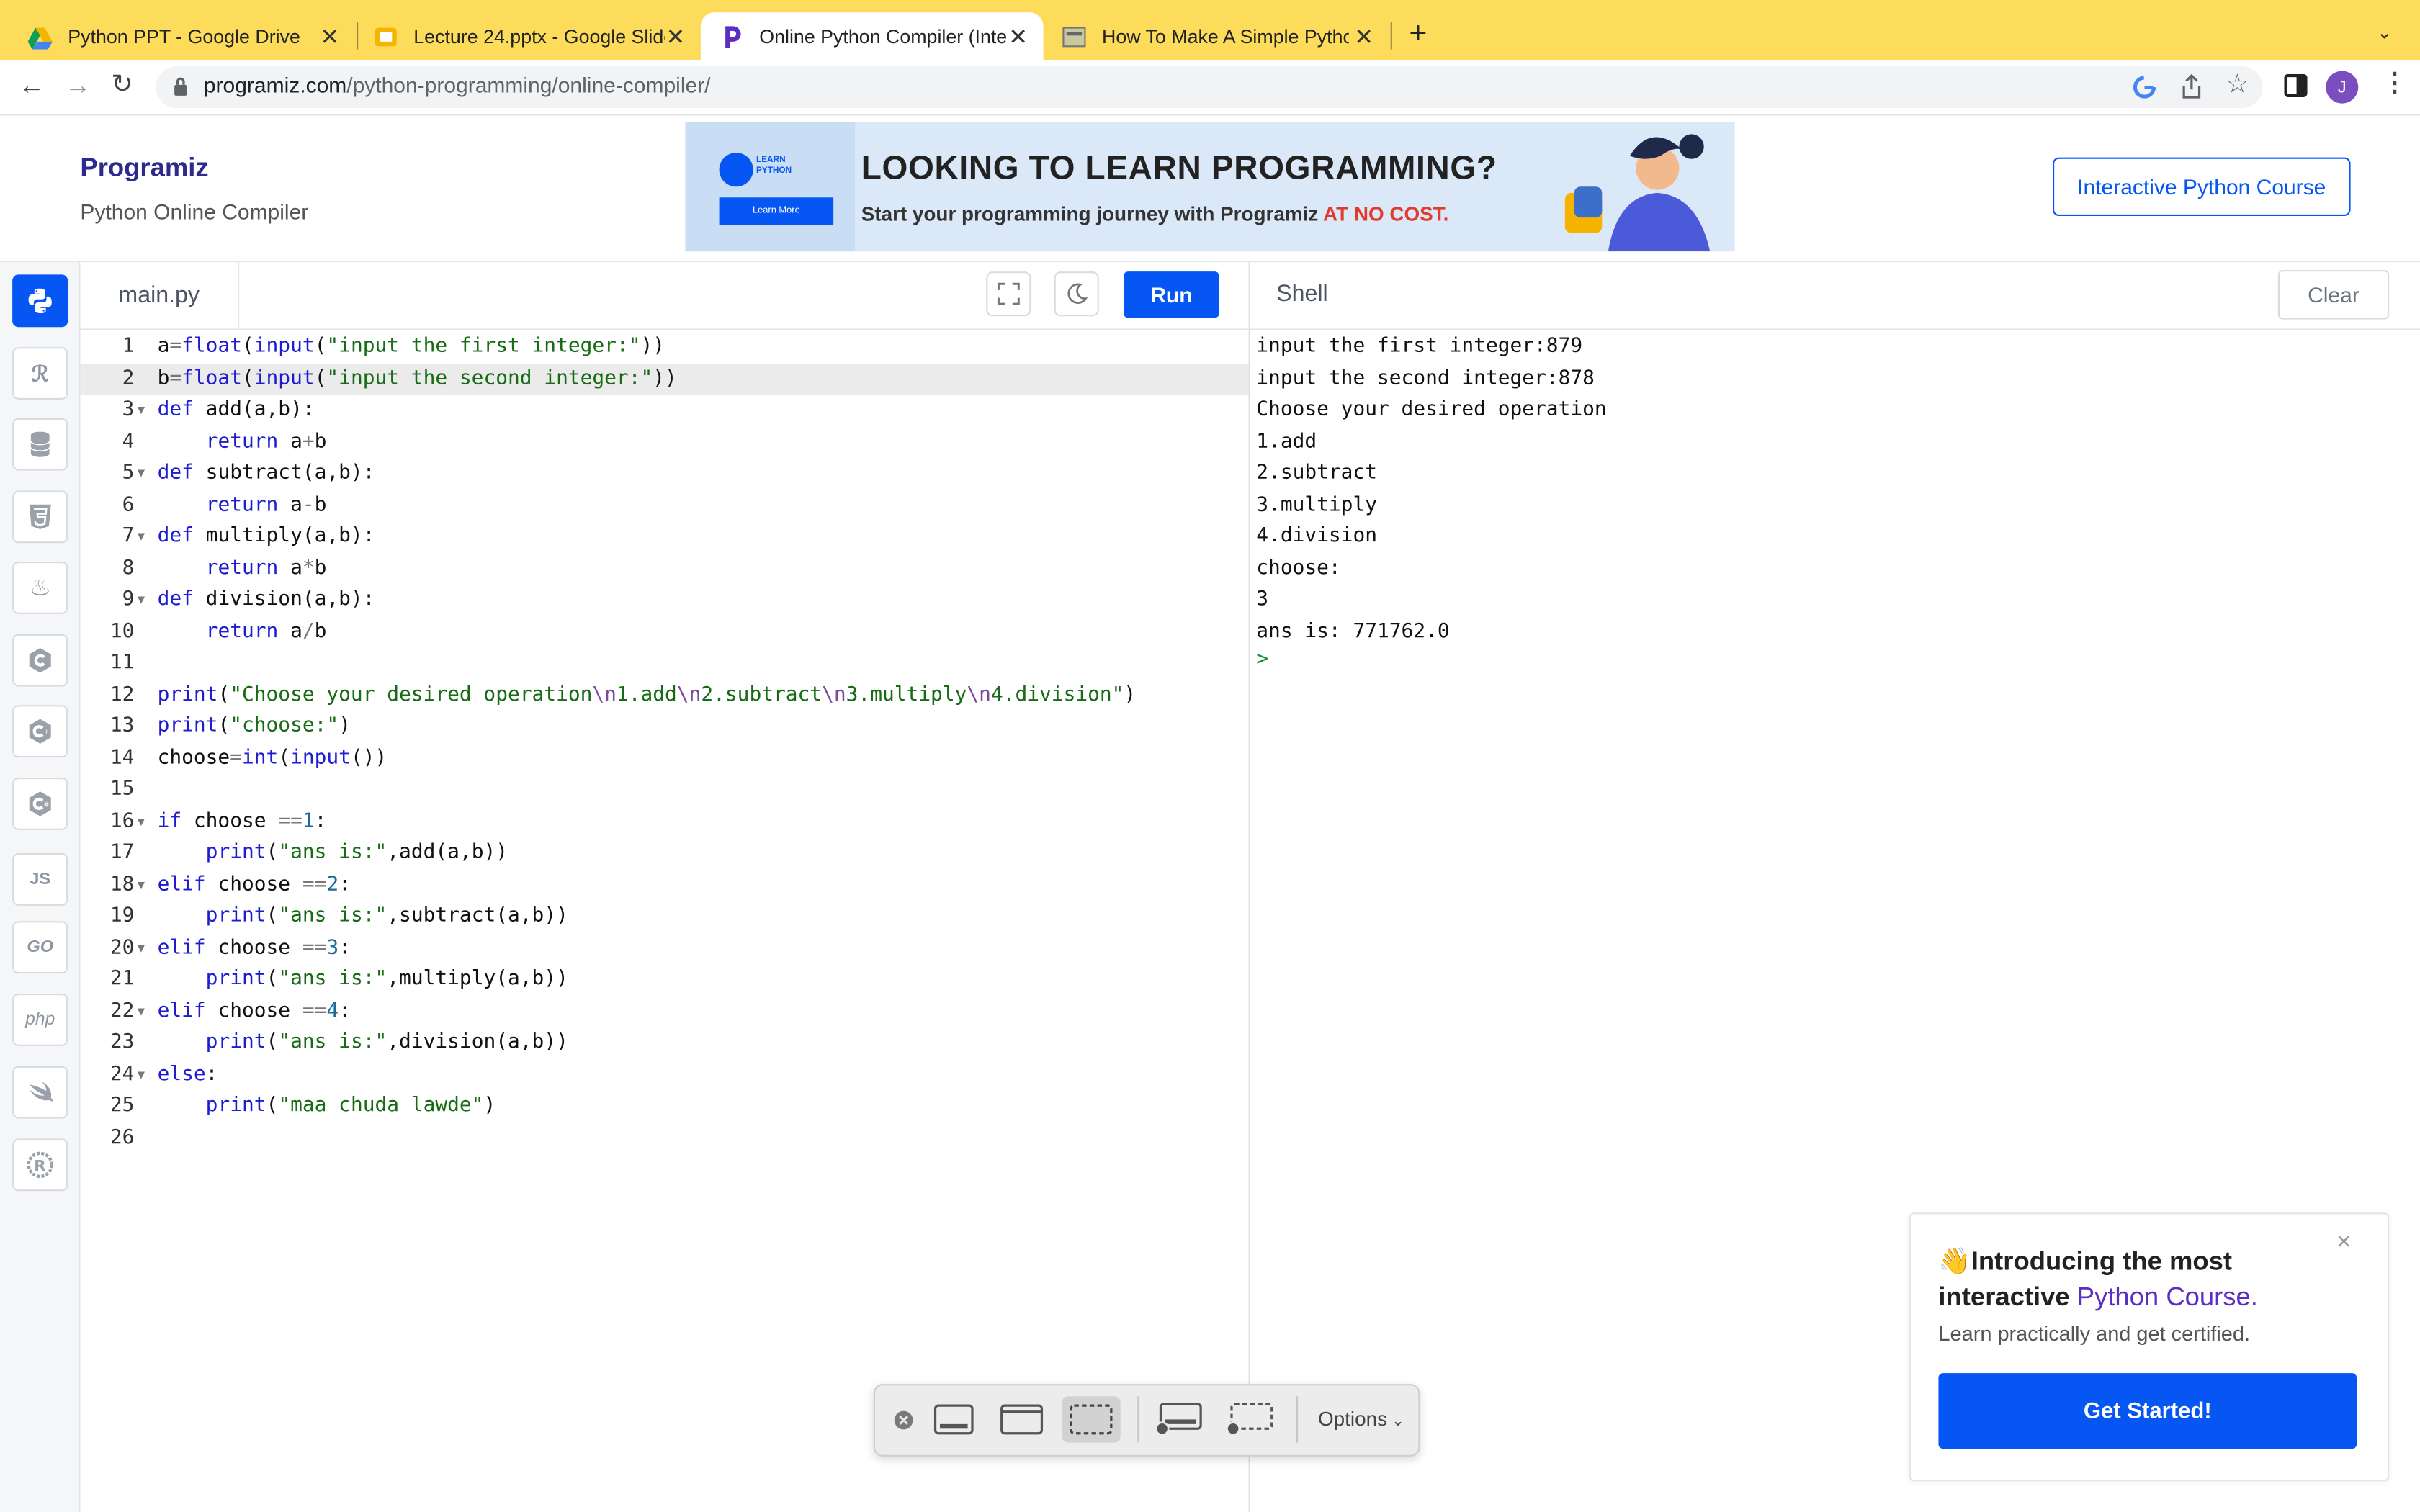 Image resolution: width=2420 pixels, height=1512 pixels. What do you see at coordinates (2296, 85) in the screenshot?
I see `side-panel-icon` at bounding box center [2296, 85].